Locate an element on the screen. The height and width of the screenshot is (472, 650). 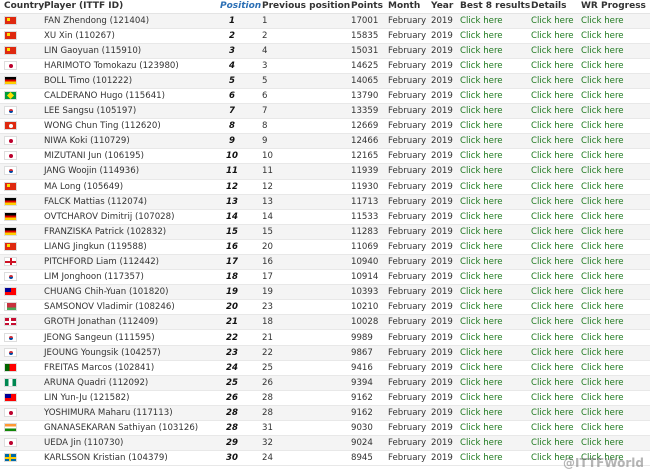
col-header-country: Country is located at coordinates (22, 7).